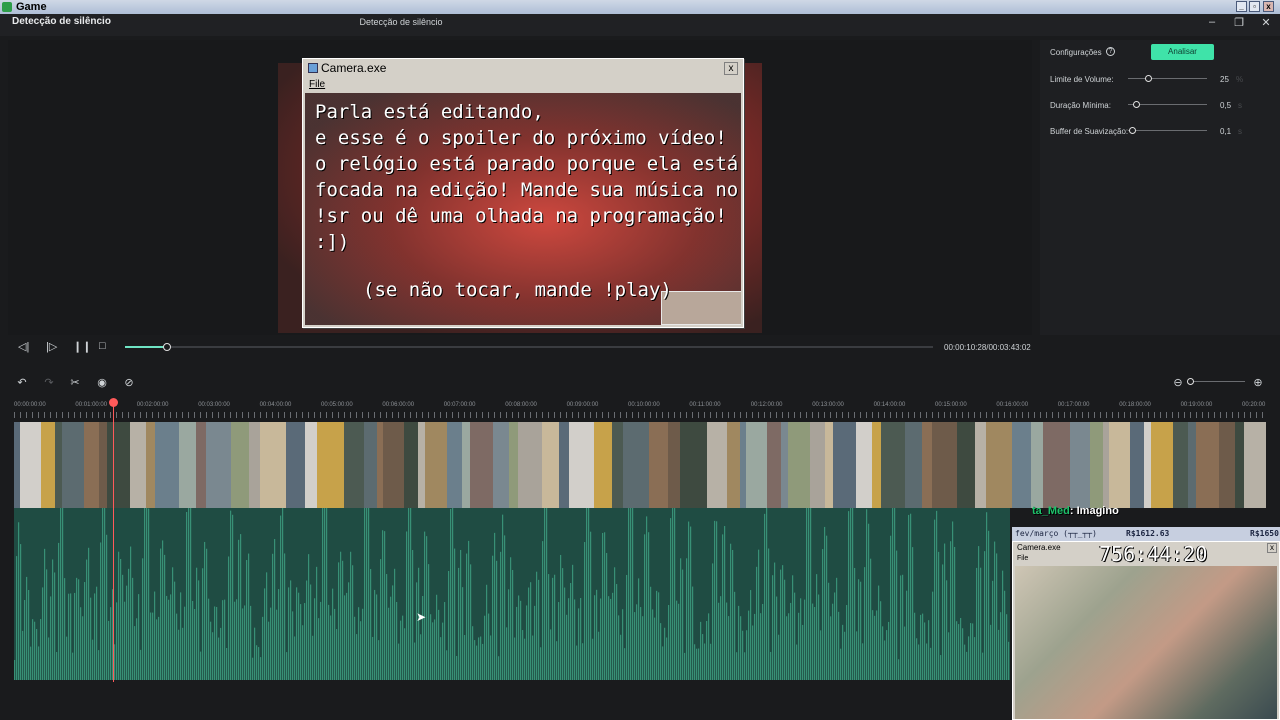 This screenshot has width=1280, height=720. Describe the element at coordinates (82, 346) in the screenshot. I see `pause-icon: ❙❙` at that location.